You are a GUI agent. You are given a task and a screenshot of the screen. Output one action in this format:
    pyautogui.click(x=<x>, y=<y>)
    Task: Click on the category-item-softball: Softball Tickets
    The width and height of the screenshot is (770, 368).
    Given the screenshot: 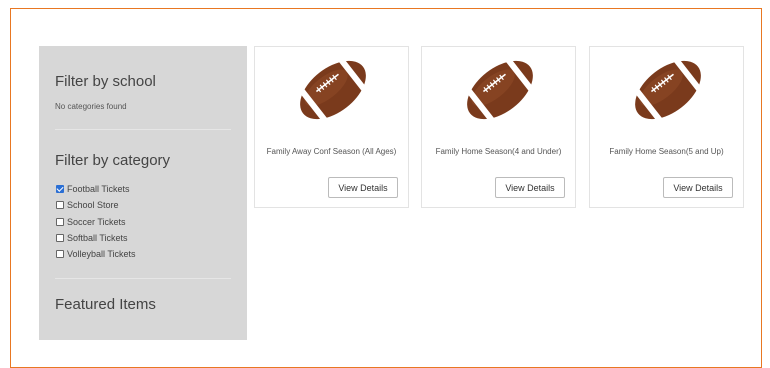 What is the action you would take?
    pyautogui.click(x=96, y=238)
    